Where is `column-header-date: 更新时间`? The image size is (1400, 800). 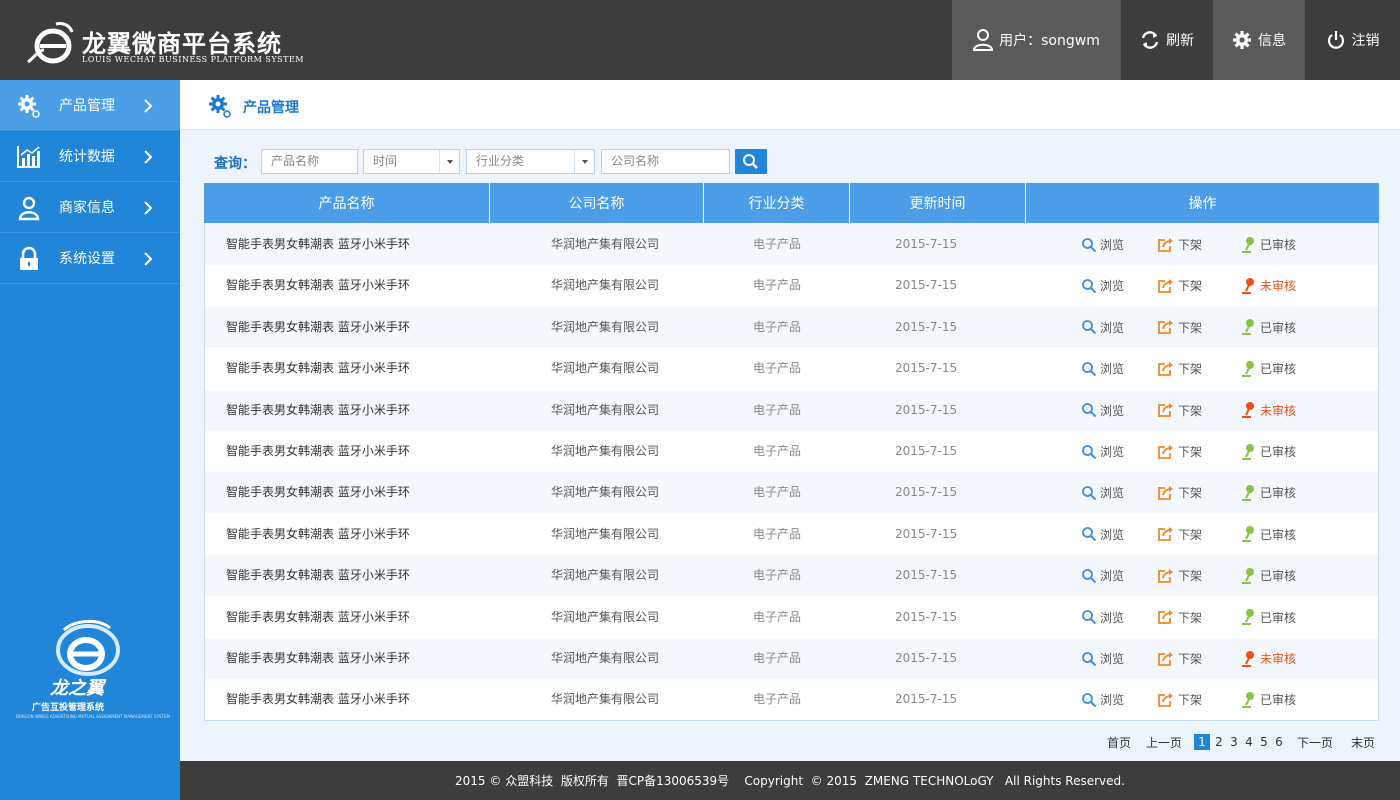 column-header-date: 更新时间 is located at coordinates (938, 203).